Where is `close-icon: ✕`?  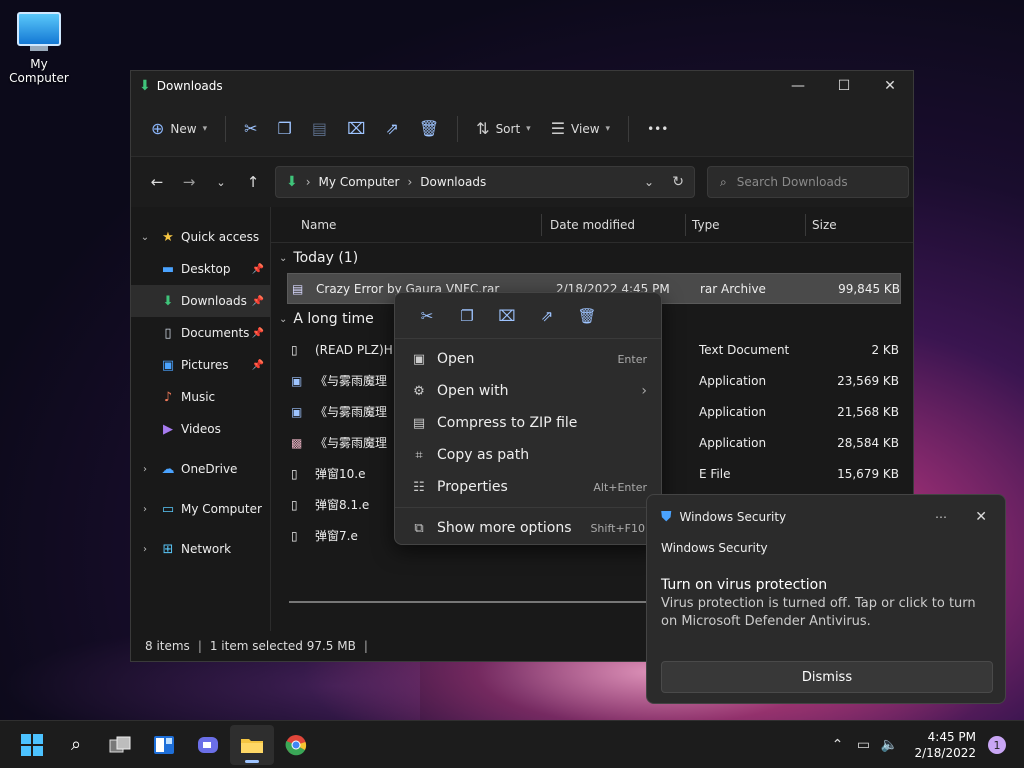 close-icon: ✕ is located at coordinates (981, 517).